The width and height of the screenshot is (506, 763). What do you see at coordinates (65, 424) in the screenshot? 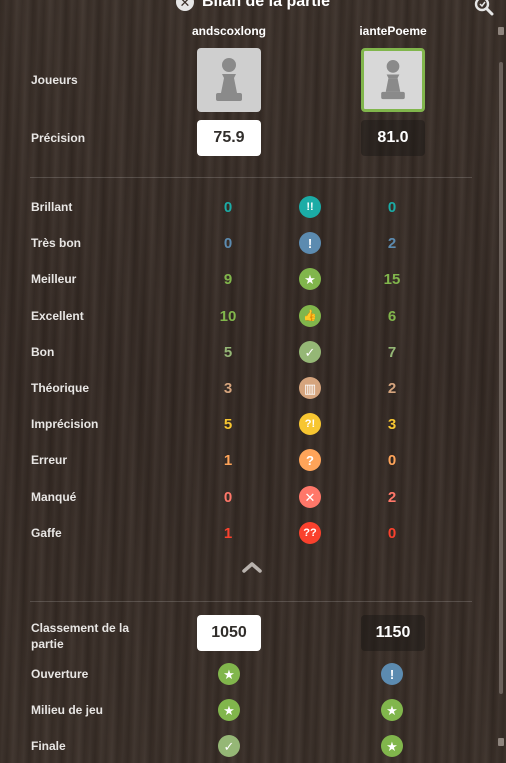
I see `move-type-label: Imprécision` at bounding box center [65, 424].